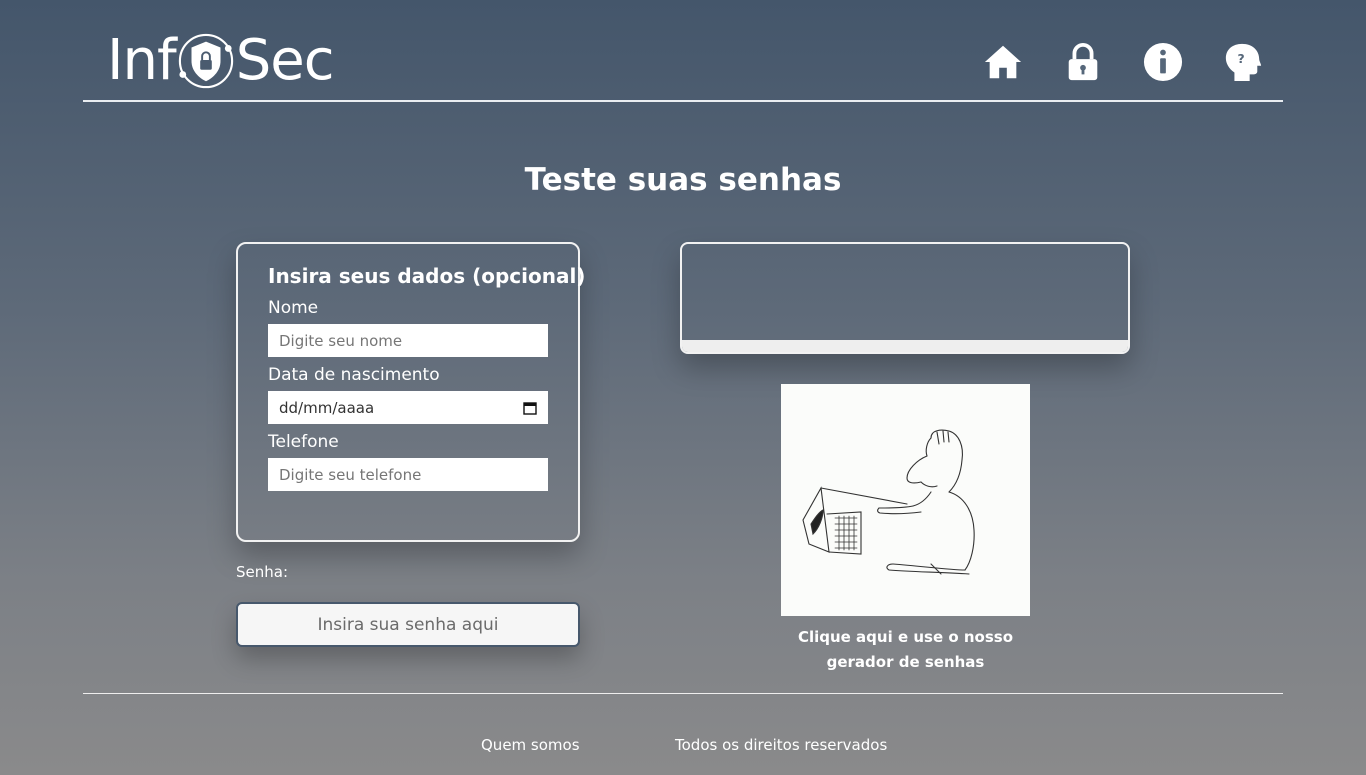  I want to click on birth-date-placeholder: dd/mm/aaaa, so click(327, 407).